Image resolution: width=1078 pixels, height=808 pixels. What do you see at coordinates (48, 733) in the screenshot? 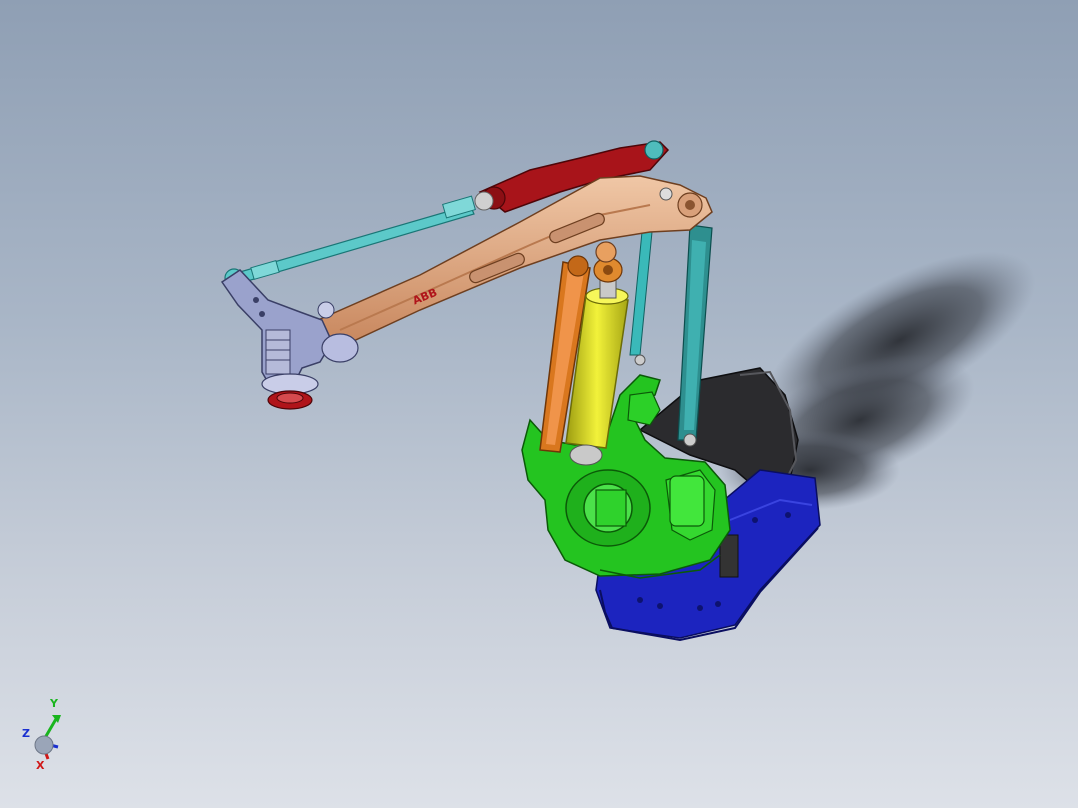
I see `coordinate-triad: Y Z X` at bounding box center [48, 733].